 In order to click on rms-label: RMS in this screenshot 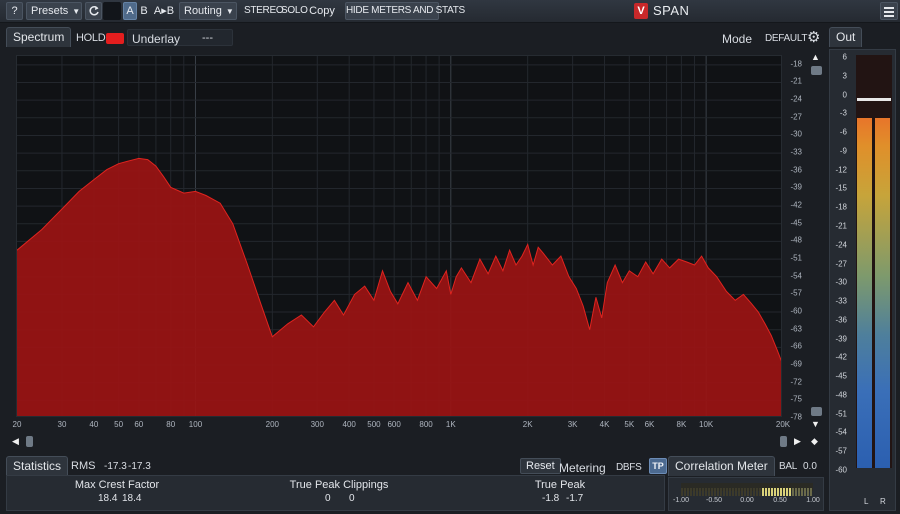, I will do `click(83, 466)`.